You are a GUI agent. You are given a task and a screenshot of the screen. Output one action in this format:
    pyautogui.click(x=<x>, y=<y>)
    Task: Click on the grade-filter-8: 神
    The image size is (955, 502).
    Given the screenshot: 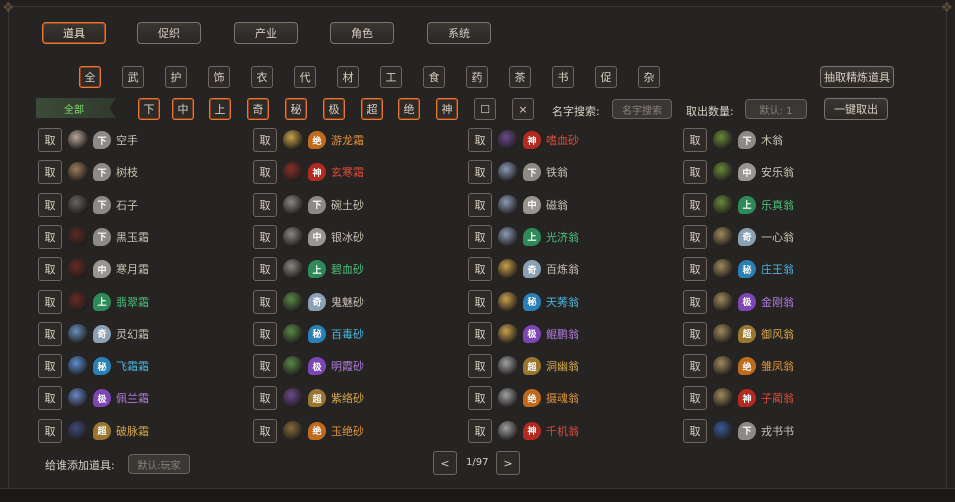 What is the action you would take?
    pyautogui.click(x=447, y=109)
    